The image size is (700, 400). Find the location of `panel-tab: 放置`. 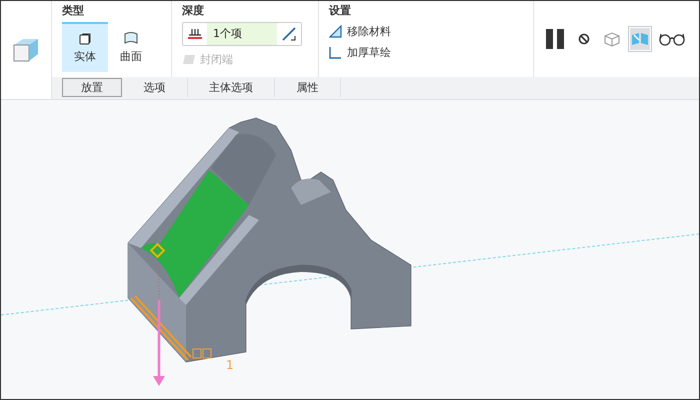

panel-tab: 放置 is located at coordinates (92, 87).